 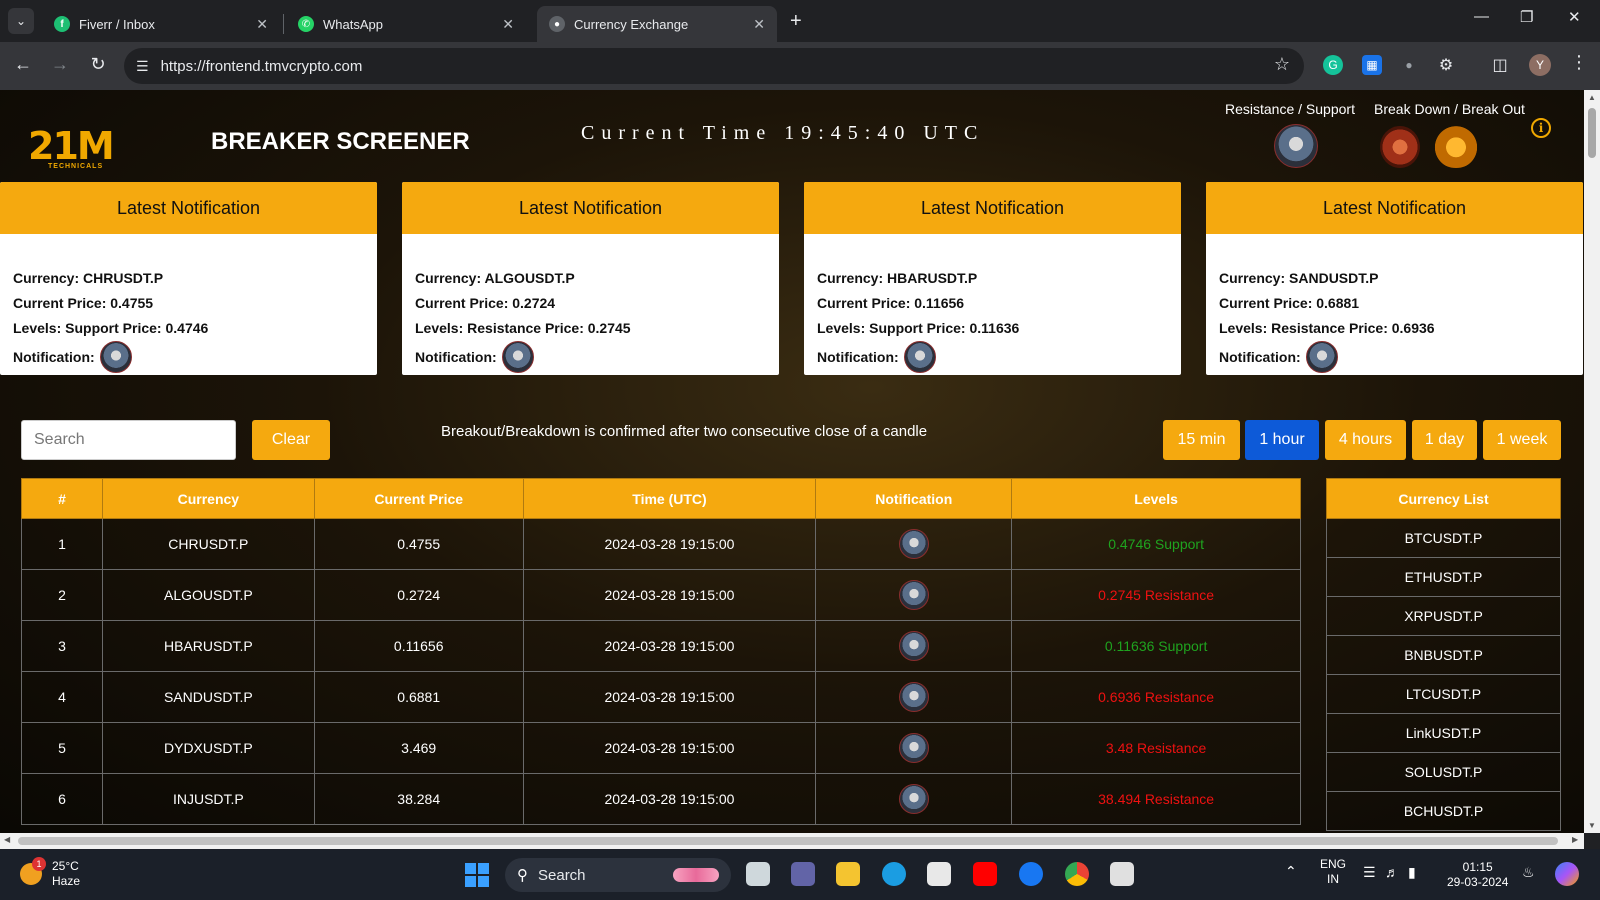 What do you see at coordinates (62, 498) in the screenshot?
I see `column-header-number: #` at bounding box center [62, 498].